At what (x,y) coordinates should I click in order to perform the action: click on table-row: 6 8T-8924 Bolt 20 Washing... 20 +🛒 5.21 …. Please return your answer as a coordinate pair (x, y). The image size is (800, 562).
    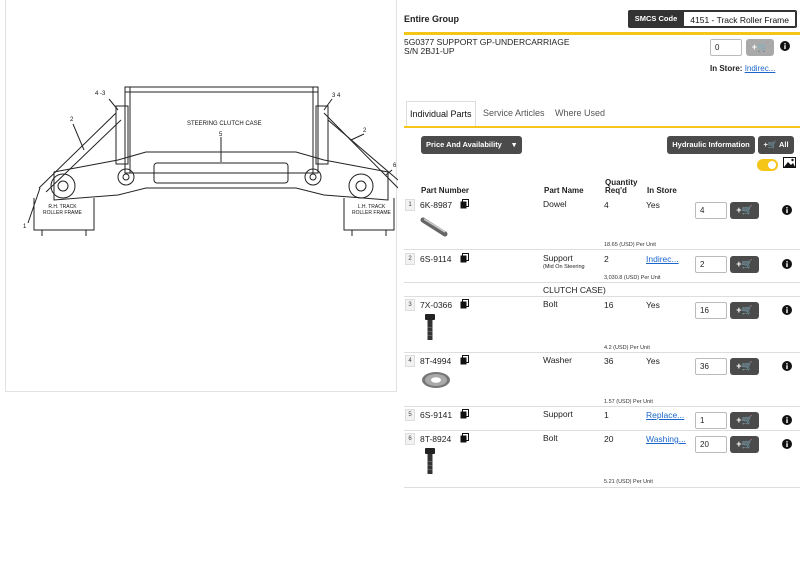
    Looking at the image, I should click on (602, 460).